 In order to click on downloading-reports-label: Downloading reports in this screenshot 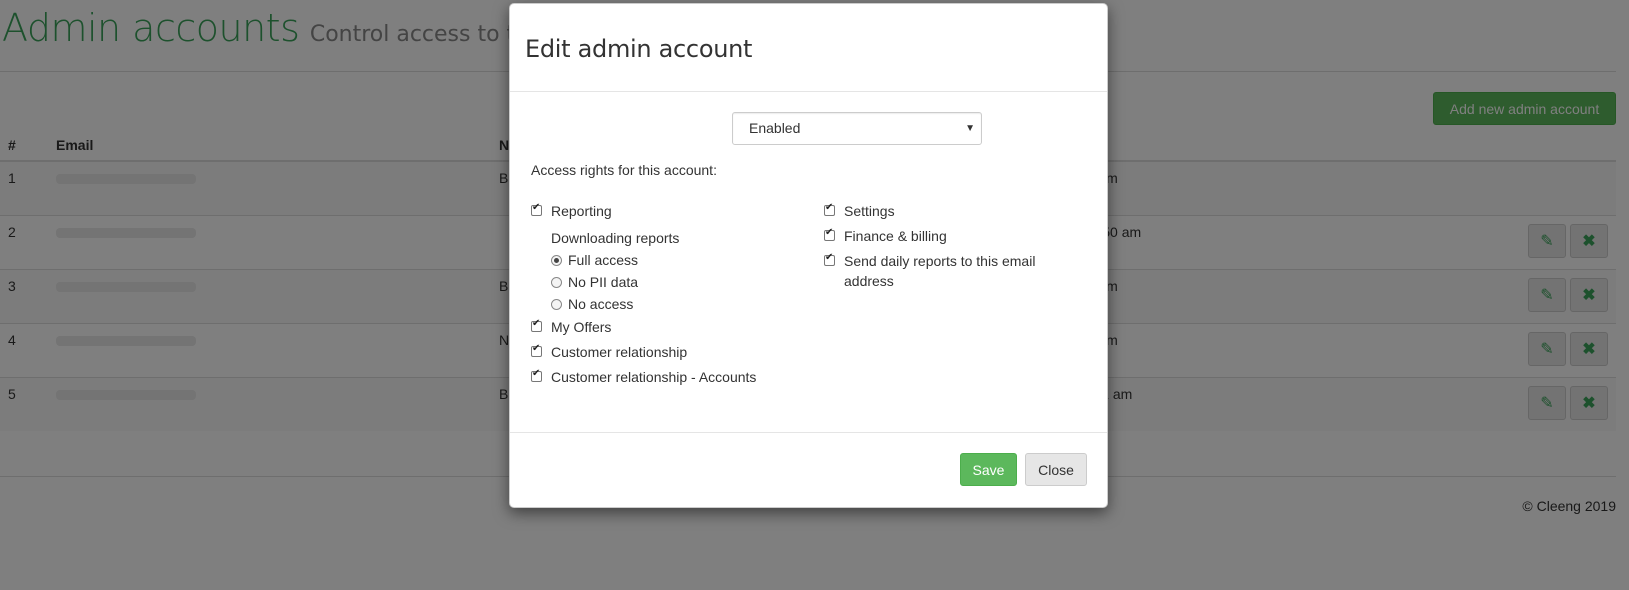, I will do `click(615, 238)`.